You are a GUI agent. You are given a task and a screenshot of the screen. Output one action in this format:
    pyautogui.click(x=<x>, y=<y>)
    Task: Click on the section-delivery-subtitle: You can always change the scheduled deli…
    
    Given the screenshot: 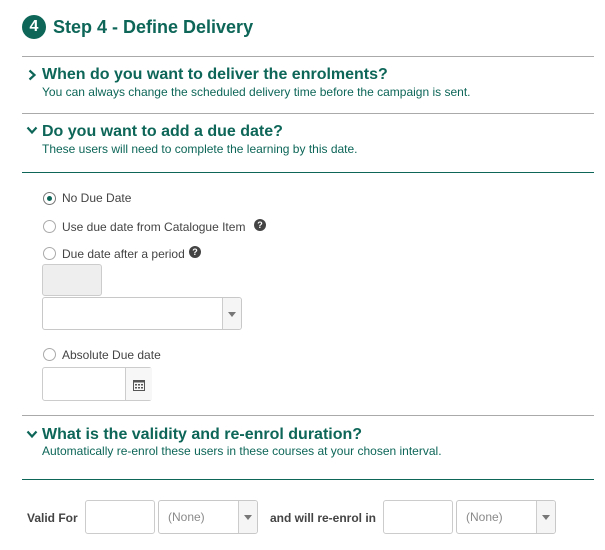 What is the action you would take?
    pyautogui.click(x=256, y=92)
    